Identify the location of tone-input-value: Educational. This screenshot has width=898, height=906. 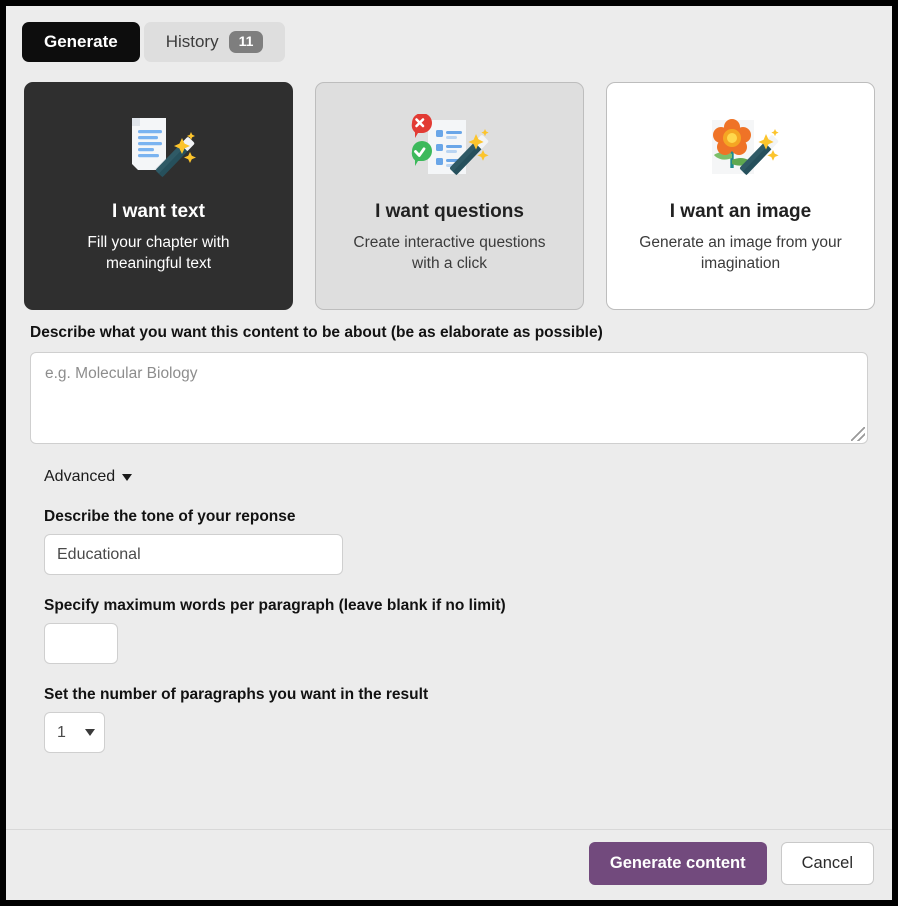
(99, 554).